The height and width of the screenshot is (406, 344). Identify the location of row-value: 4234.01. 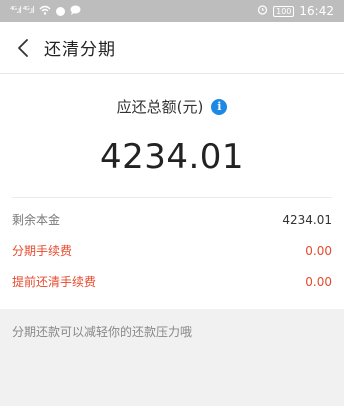
(307, 219).